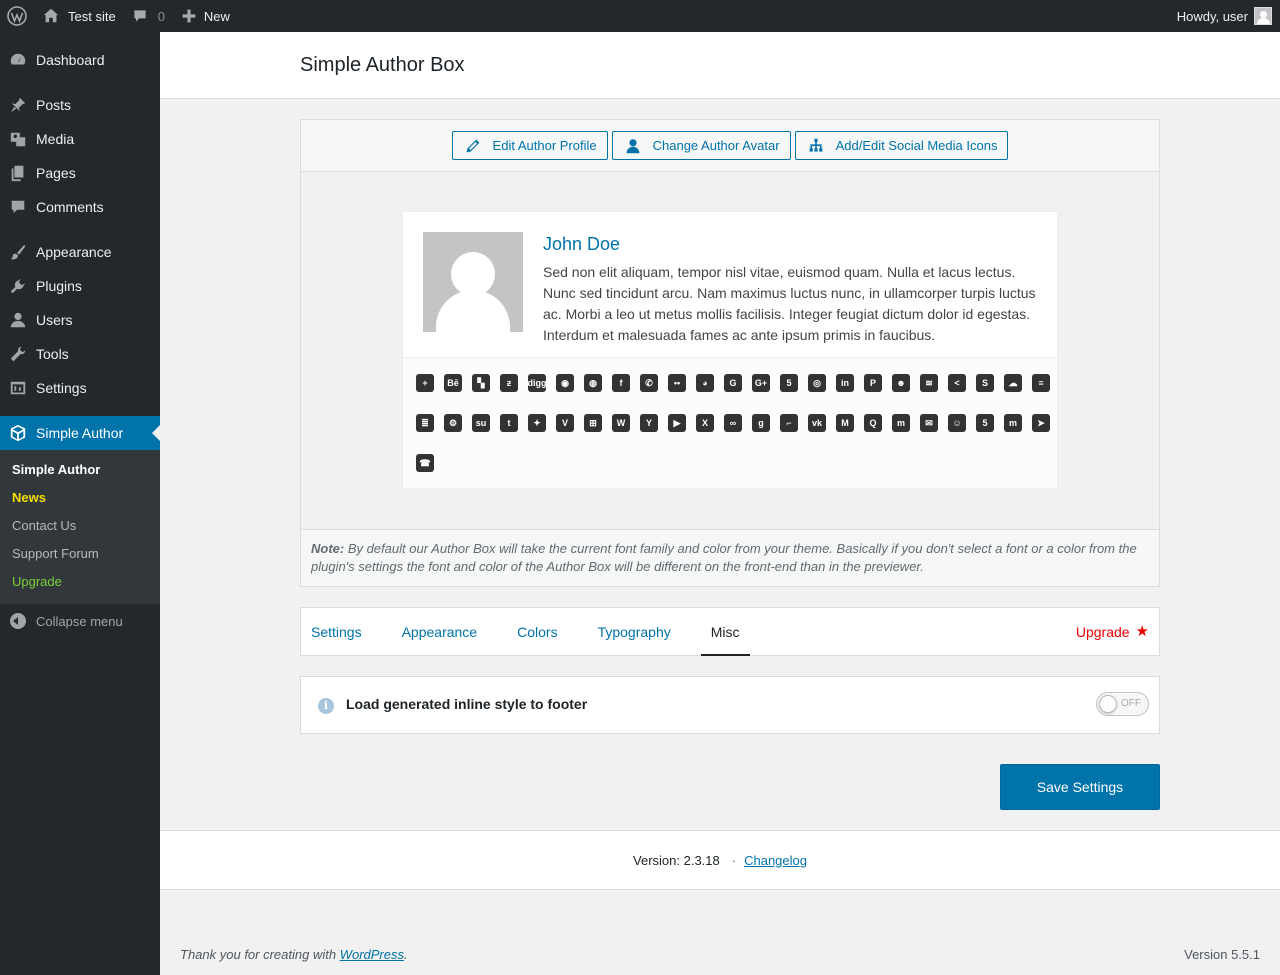 Image resolution: width=1280 pixels, height=975 pixels. What do you see at coordinates (537, 390) in the screenshot?
I see `digg-icon: digg` at bounding box center [537, 390].